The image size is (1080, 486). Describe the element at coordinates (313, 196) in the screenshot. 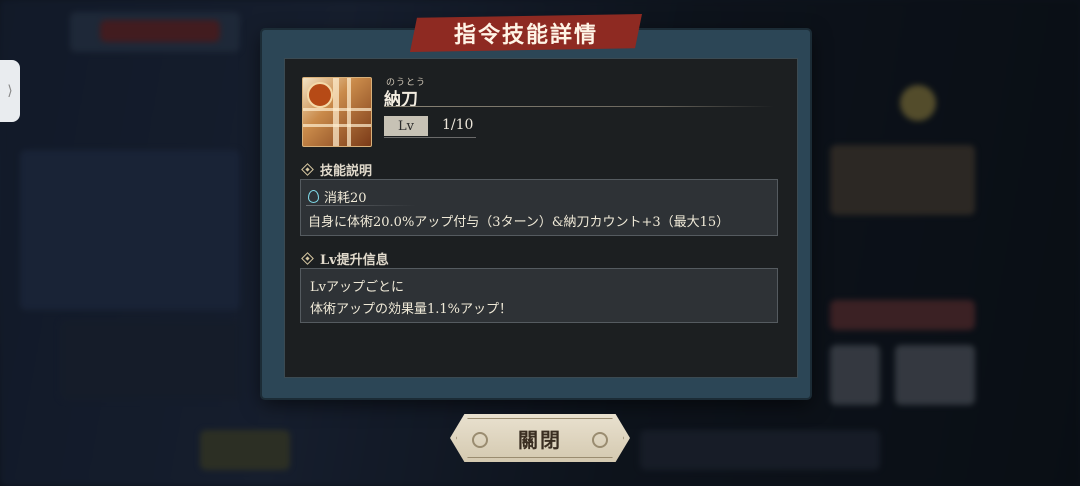

I see `drop-icon` at that location.